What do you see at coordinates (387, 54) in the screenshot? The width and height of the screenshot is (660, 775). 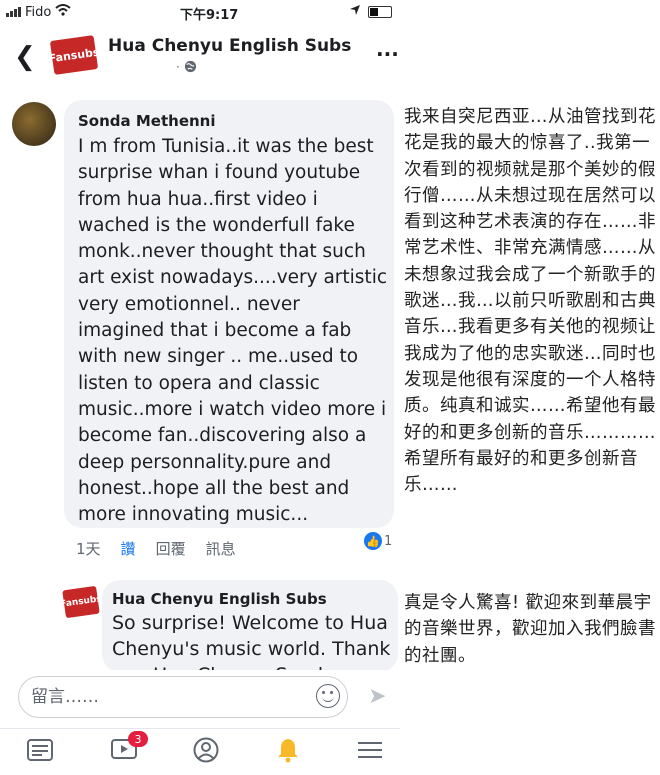 I see `more-options-icon: ···` at bounding box center [387, 54].